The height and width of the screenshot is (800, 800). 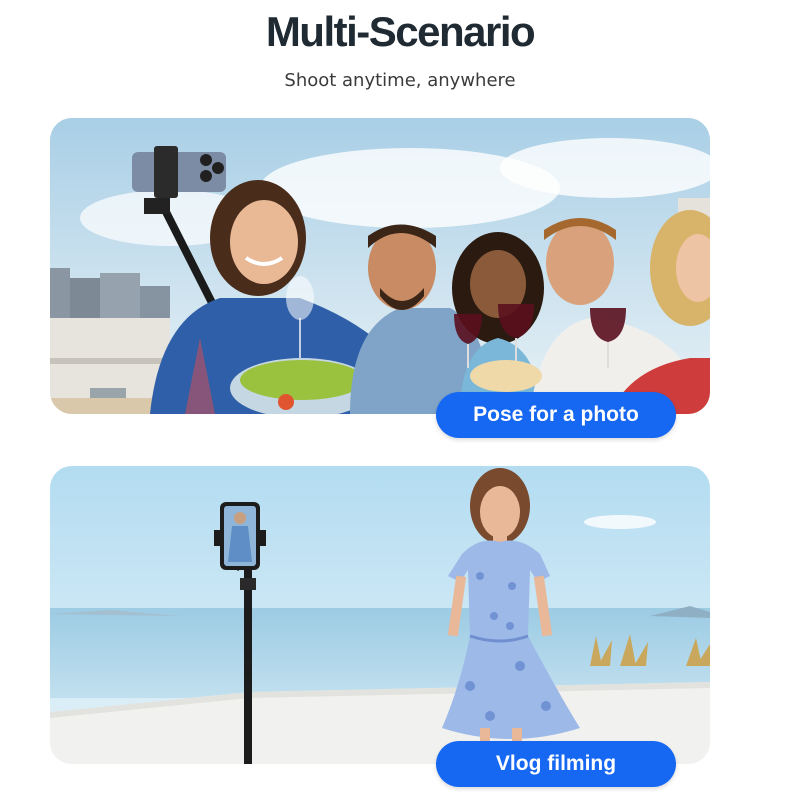 I want to click on vlog-filming-button: Vlog filming, so click(x=556, y=764).